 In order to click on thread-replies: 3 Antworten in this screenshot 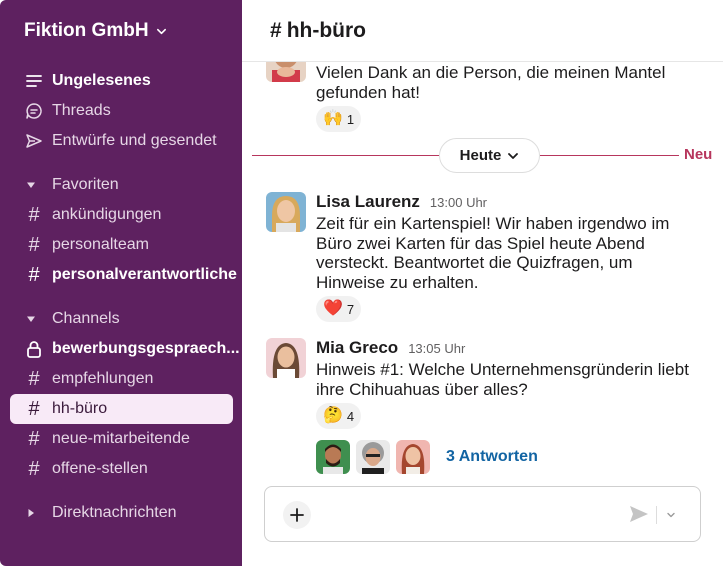, I will do `click(427, 457)`.